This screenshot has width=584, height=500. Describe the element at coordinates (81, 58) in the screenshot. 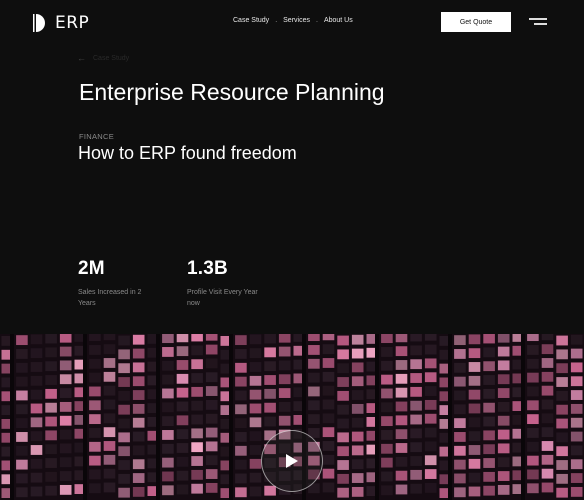

I see `arrow-left-icon: ←` at that location.